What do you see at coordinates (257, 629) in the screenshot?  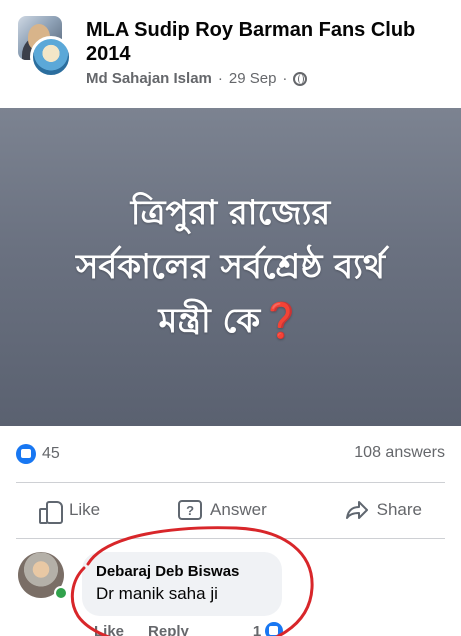 I see `comment-like-count: 1` at bounding box center [257, 629].